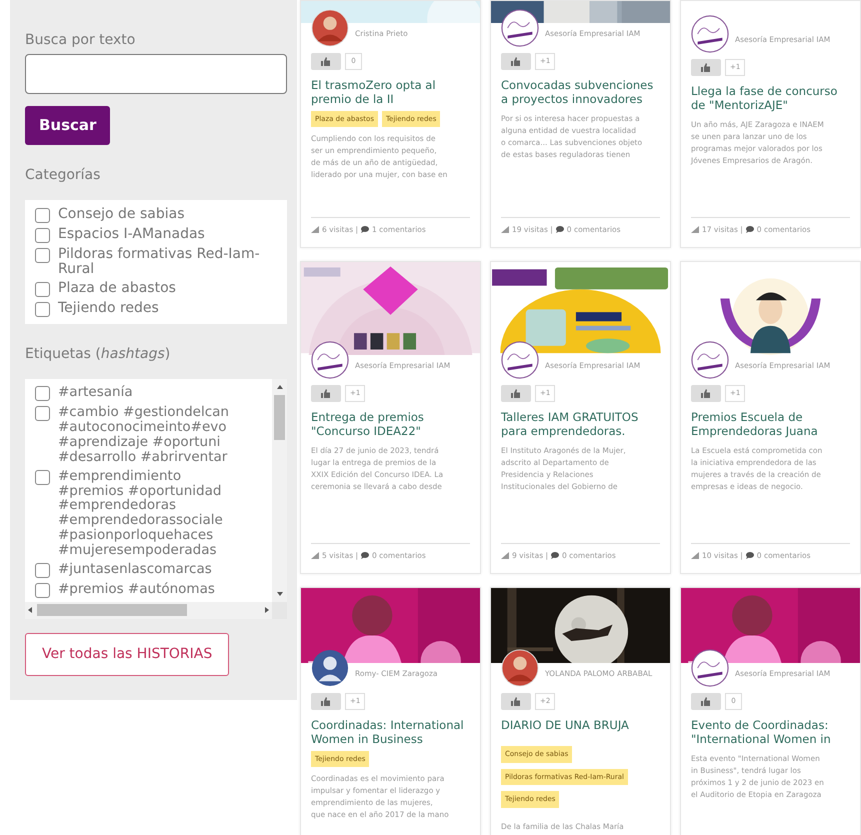 The image size is (861, 835). I want to click on card-title: Evento de Coordinadas: "International Women in, so click(770, 732).